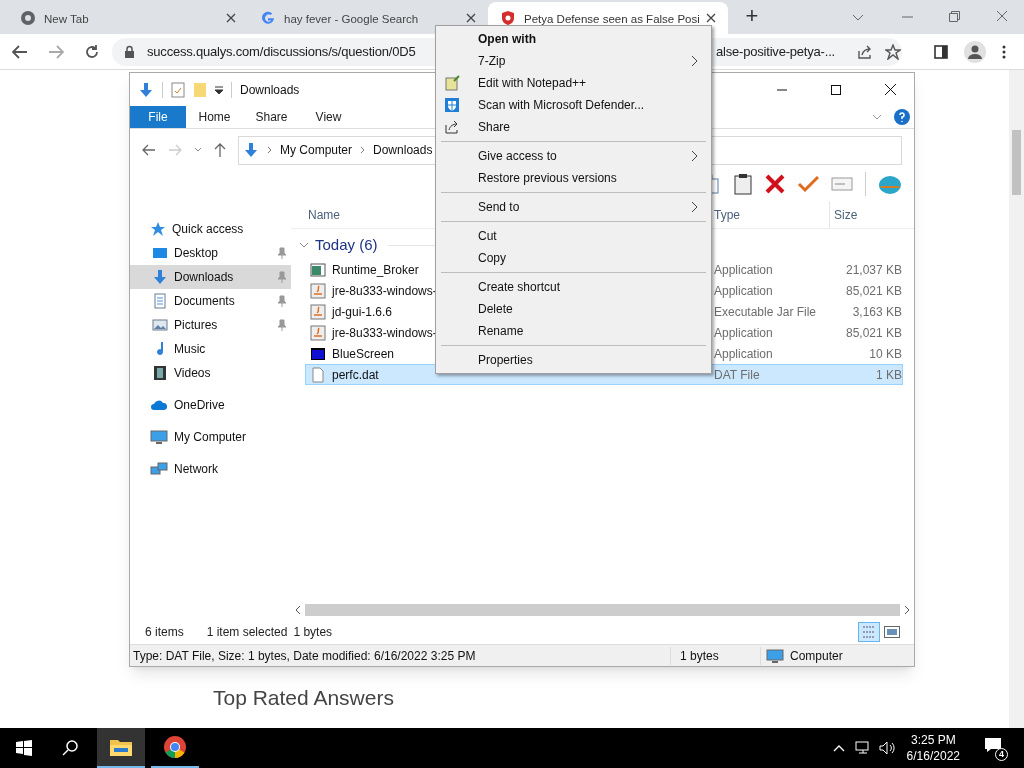 This screenshot has width=1024, height=768. What do you see at coordinates (313, 632) in the screenshot?
I see `selection-size: 1 bytes` at bounding box center [313, 632].